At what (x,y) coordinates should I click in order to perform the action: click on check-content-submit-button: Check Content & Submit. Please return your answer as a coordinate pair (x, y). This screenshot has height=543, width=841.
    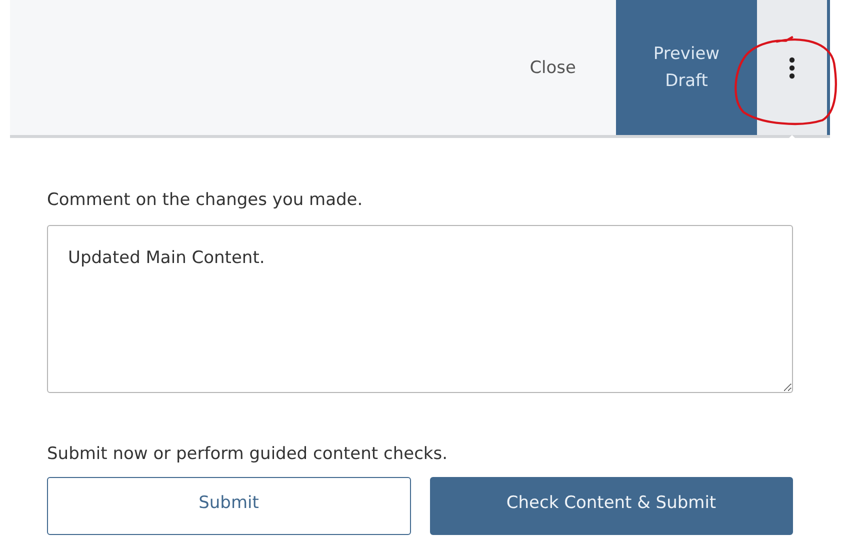
    Looking at the image, I should click on (611, 506).